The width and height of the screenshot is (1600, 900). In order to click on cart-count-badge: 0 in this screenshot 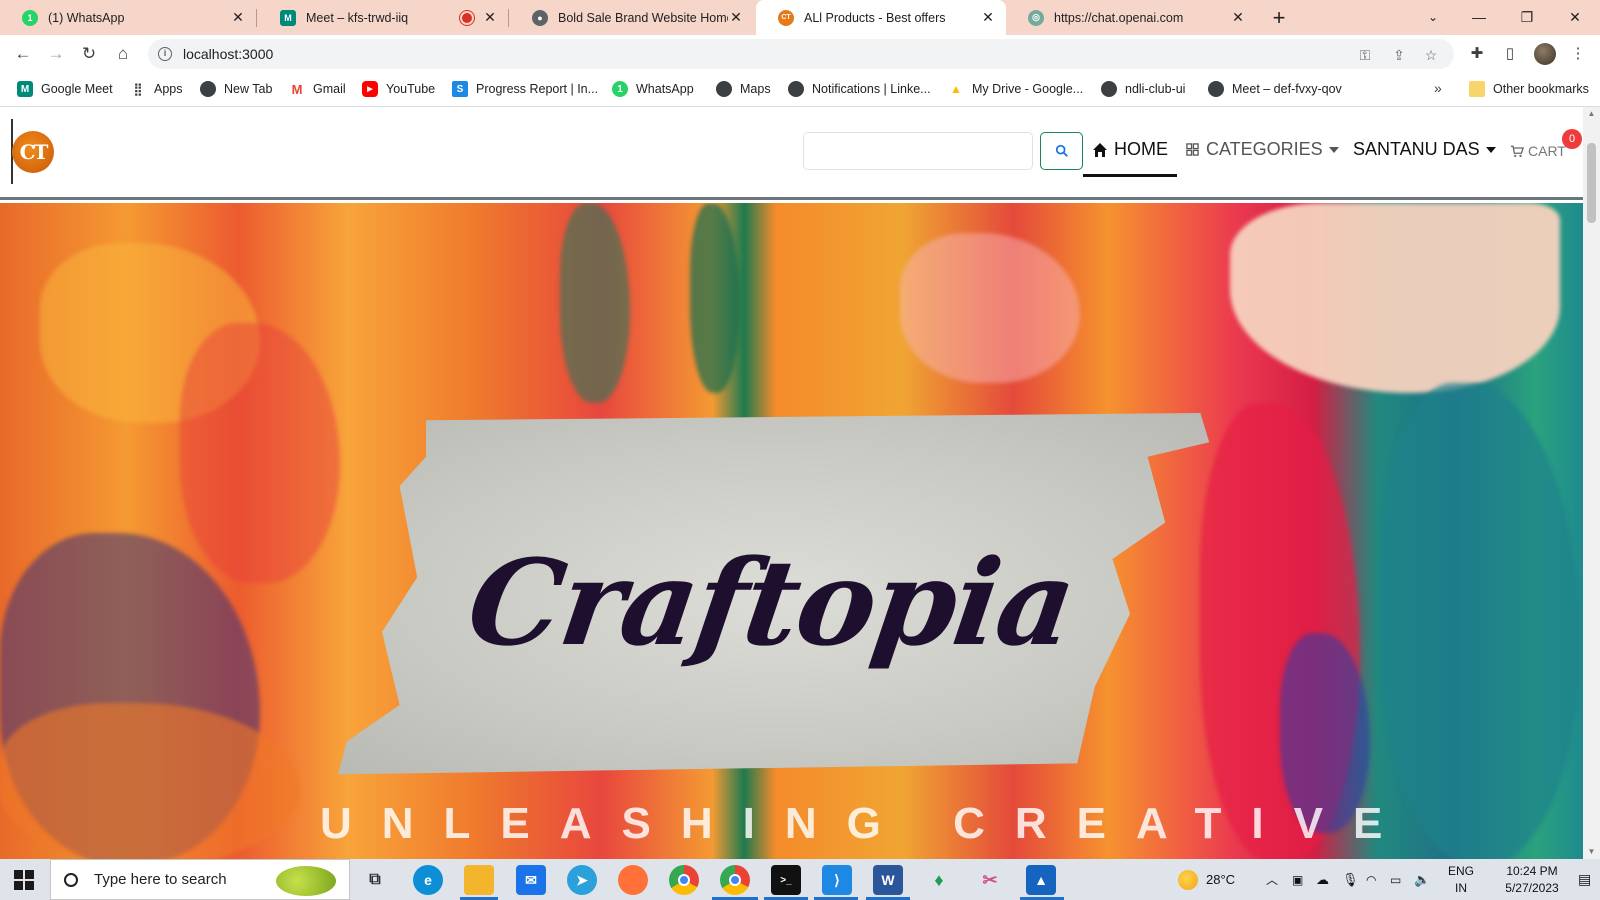, I will do `click(1572, 139)`.